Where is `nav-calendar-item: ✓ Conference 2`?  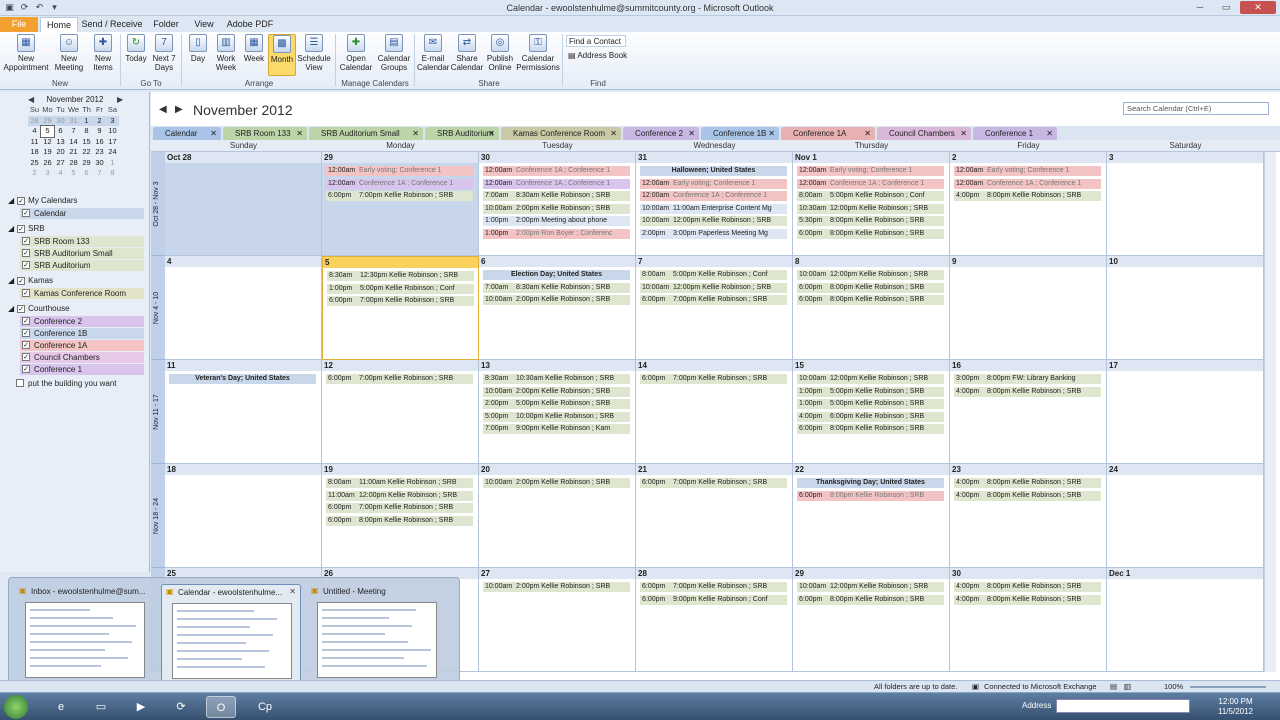
nav-calendar-item: ✓ Conference 2 is located at coordinates (82, 321).